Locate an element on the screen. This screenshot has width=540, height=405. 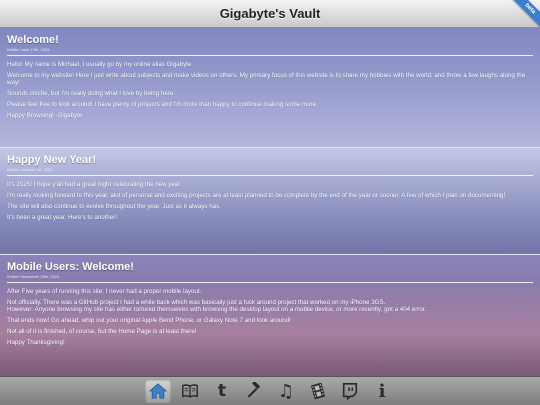
post-date: Written January 1st, 2025 is located at coordinates (30, 169).